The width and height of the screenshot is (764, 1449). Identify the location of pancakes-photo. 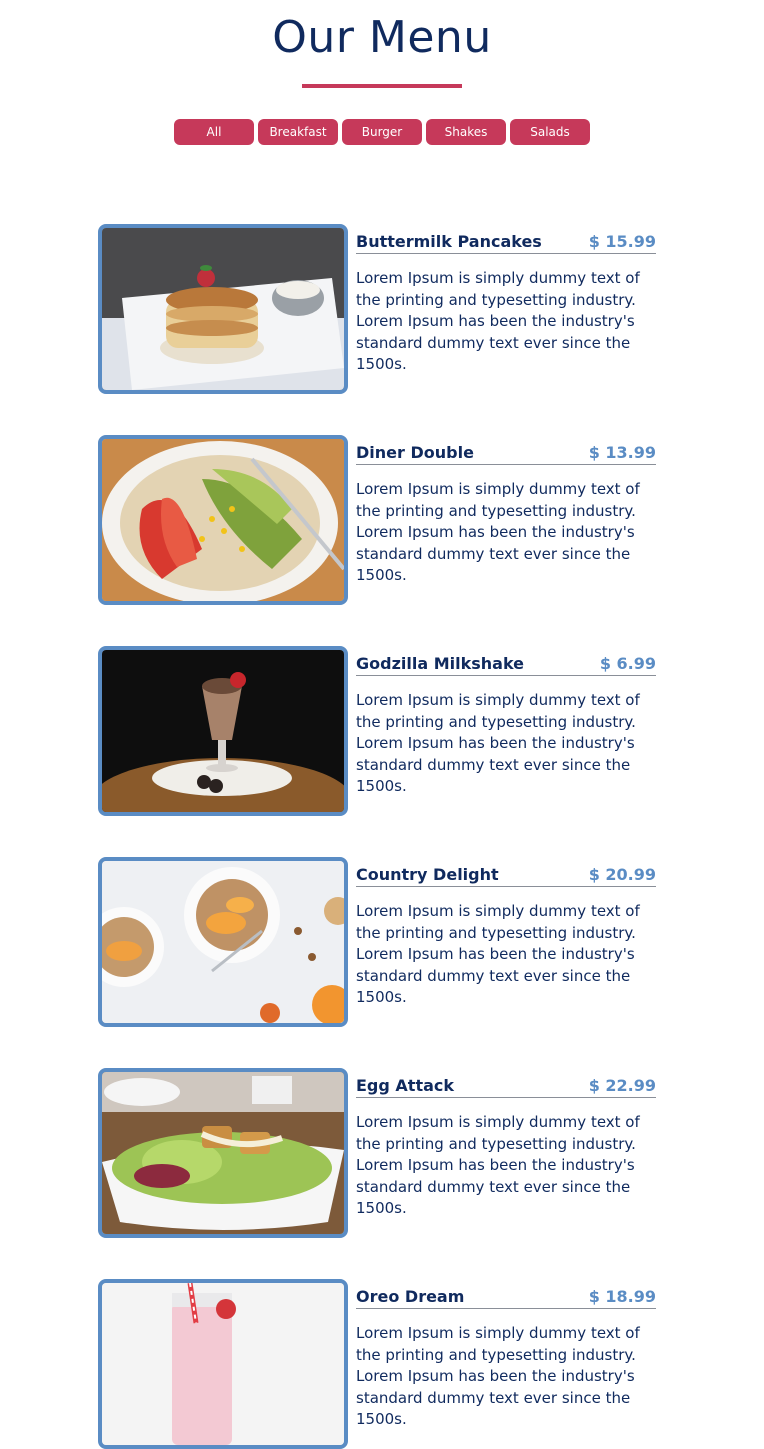
(223, 309).